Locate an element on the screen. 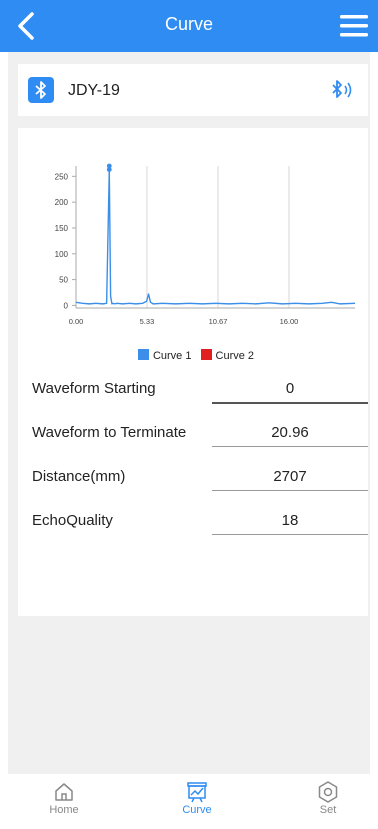 This screenshot has height=829, width=378. field-distance: Distance(mm) 2707 is located at coordinates (200, 480).